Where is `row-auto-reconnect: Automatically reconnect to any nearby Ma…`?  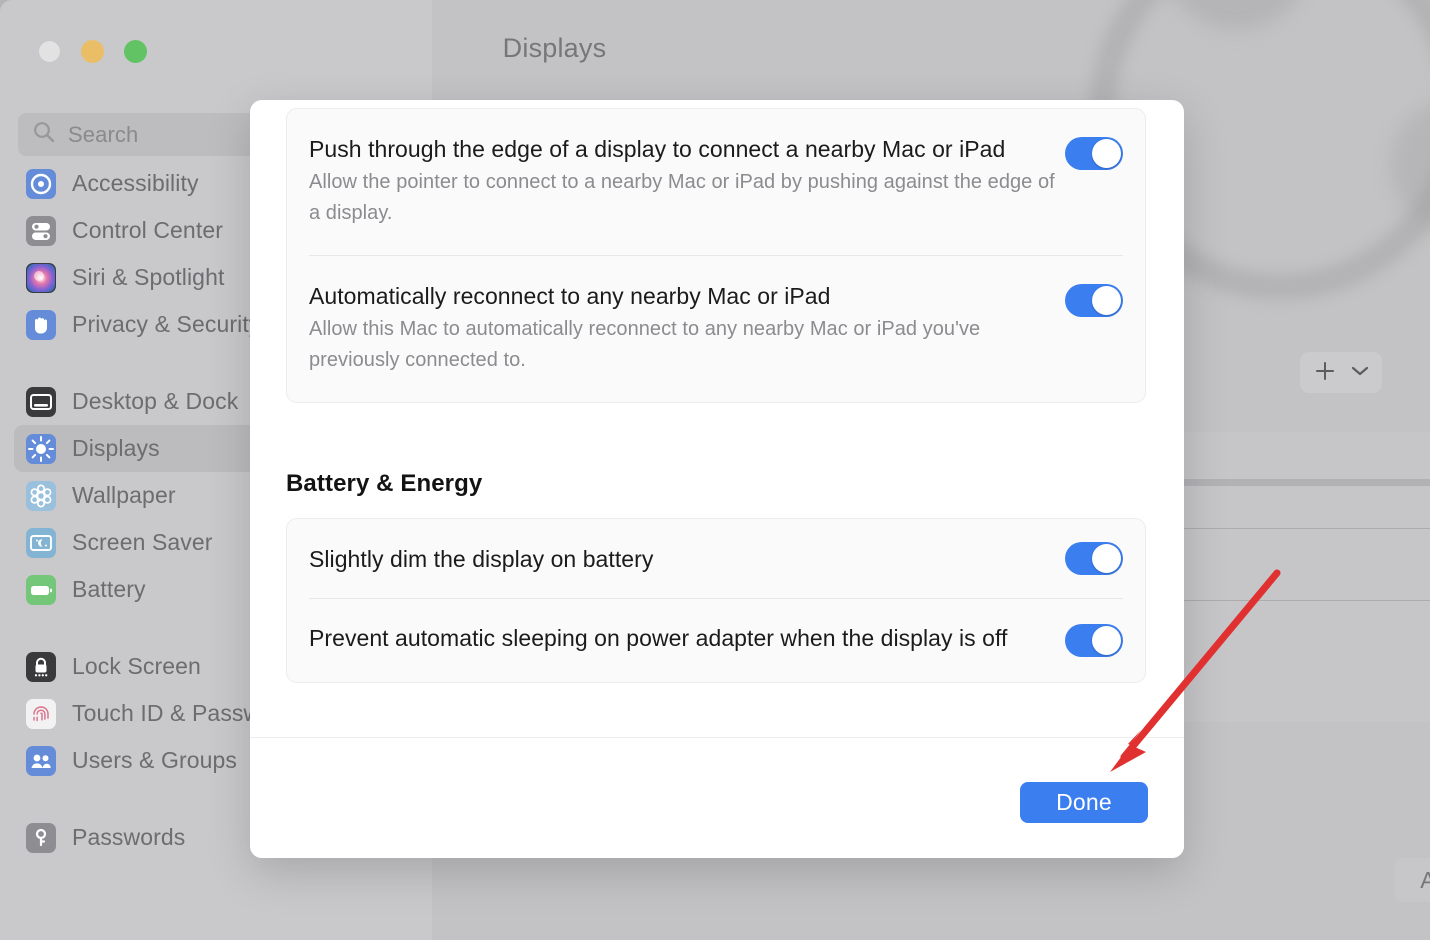 row-auto-reconnect: Automatically reconnect to any nearby Ma… is located at coordinates (716, 329).